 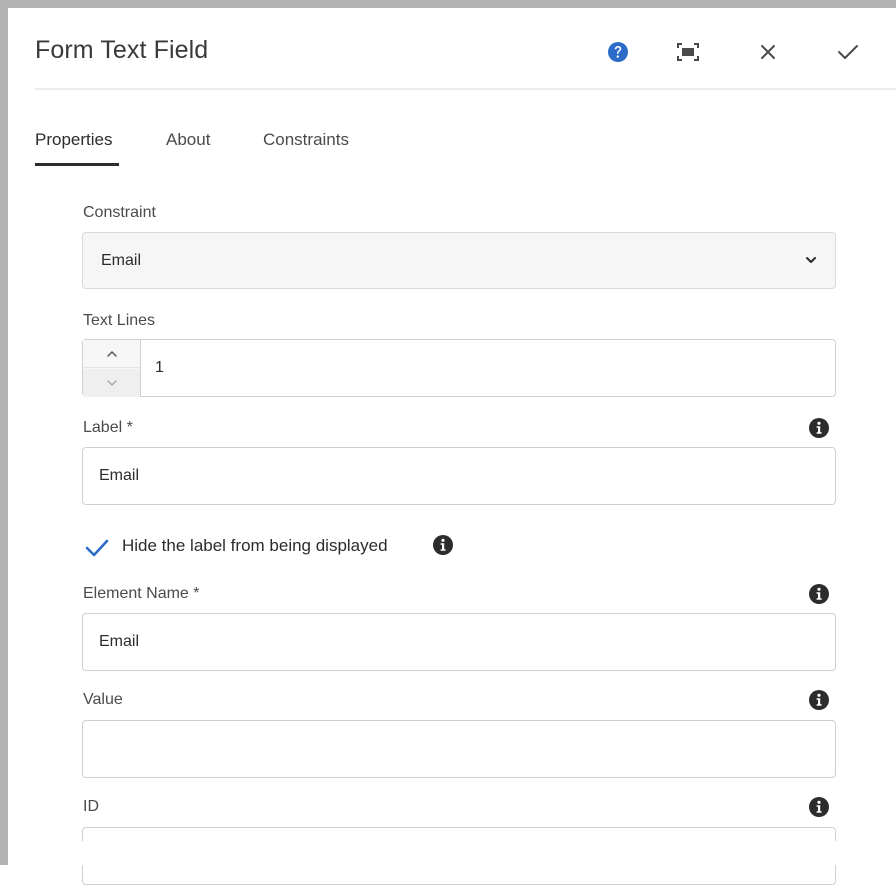 What do you see at coordinates (122, 50) in the screenshot?
I see `dialog-title: Form Text Field` at bounding box center [122, 50].